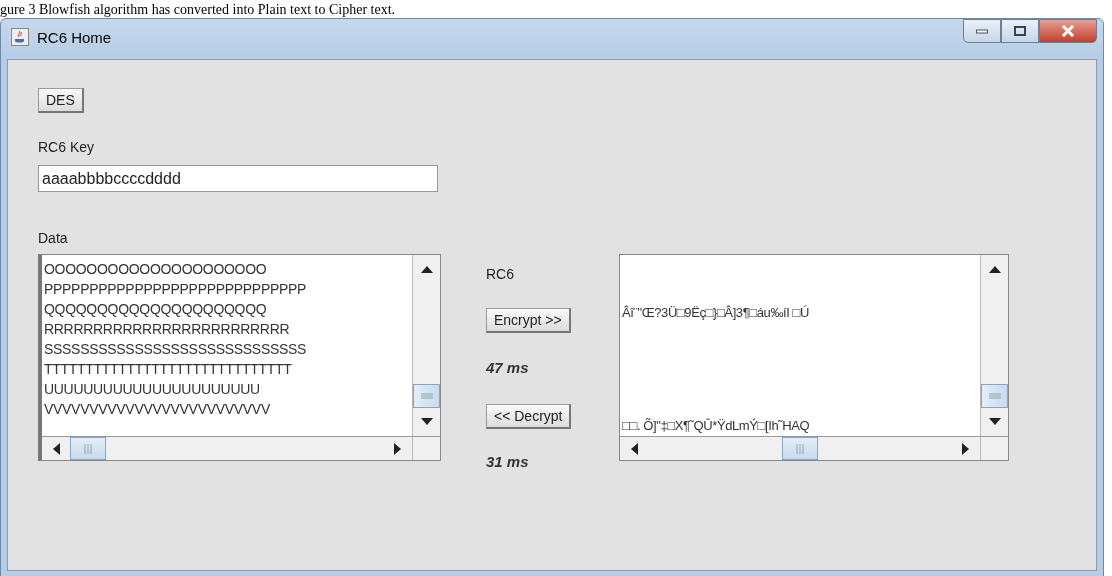  What do you see at coordinates (814, 357) in the screenshot?
I see `cipher-text-area: Âî¨"Œ?3Ü□9Ëç□}□Â]3¶□áu‰íI □Ú □□. Õ]"‡□X¶˜QÛ*ŸdLmÝ□[Ih˜HAQ` at bounding box center [814, 357].